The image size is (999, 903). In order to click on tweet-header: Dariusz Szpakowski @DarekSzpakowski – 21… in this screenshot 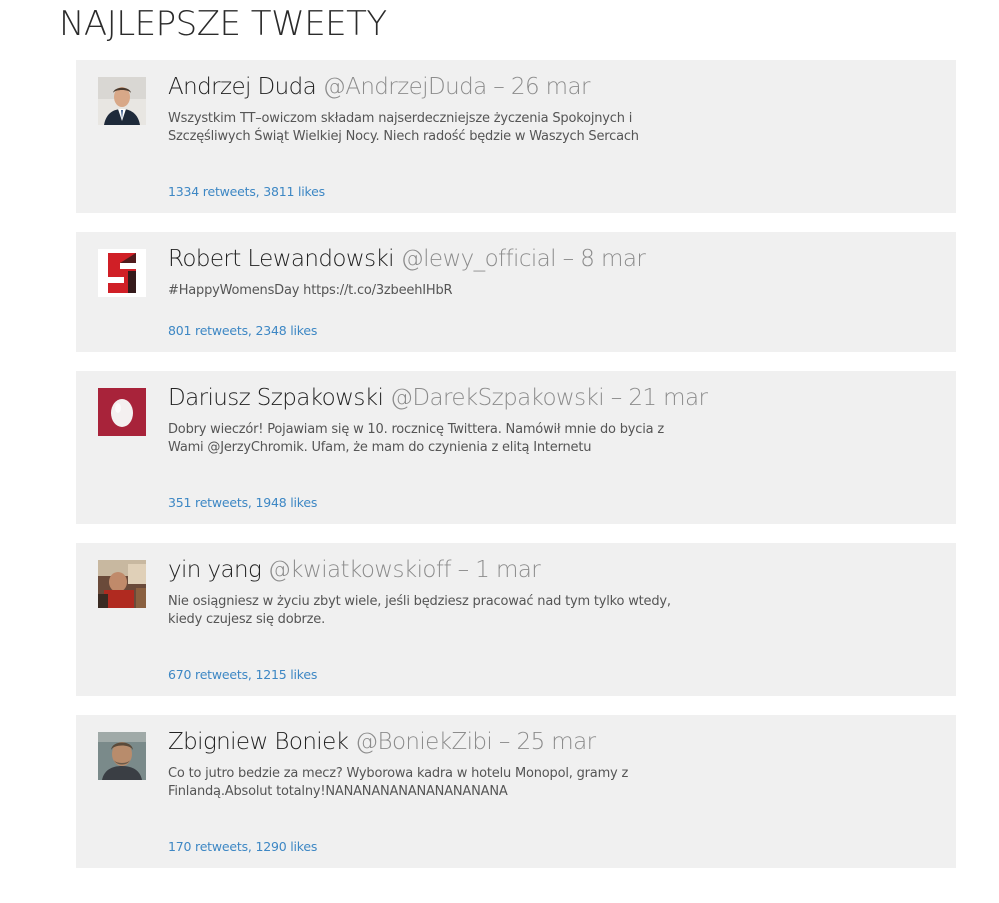, I will do `click(552, 398)`.